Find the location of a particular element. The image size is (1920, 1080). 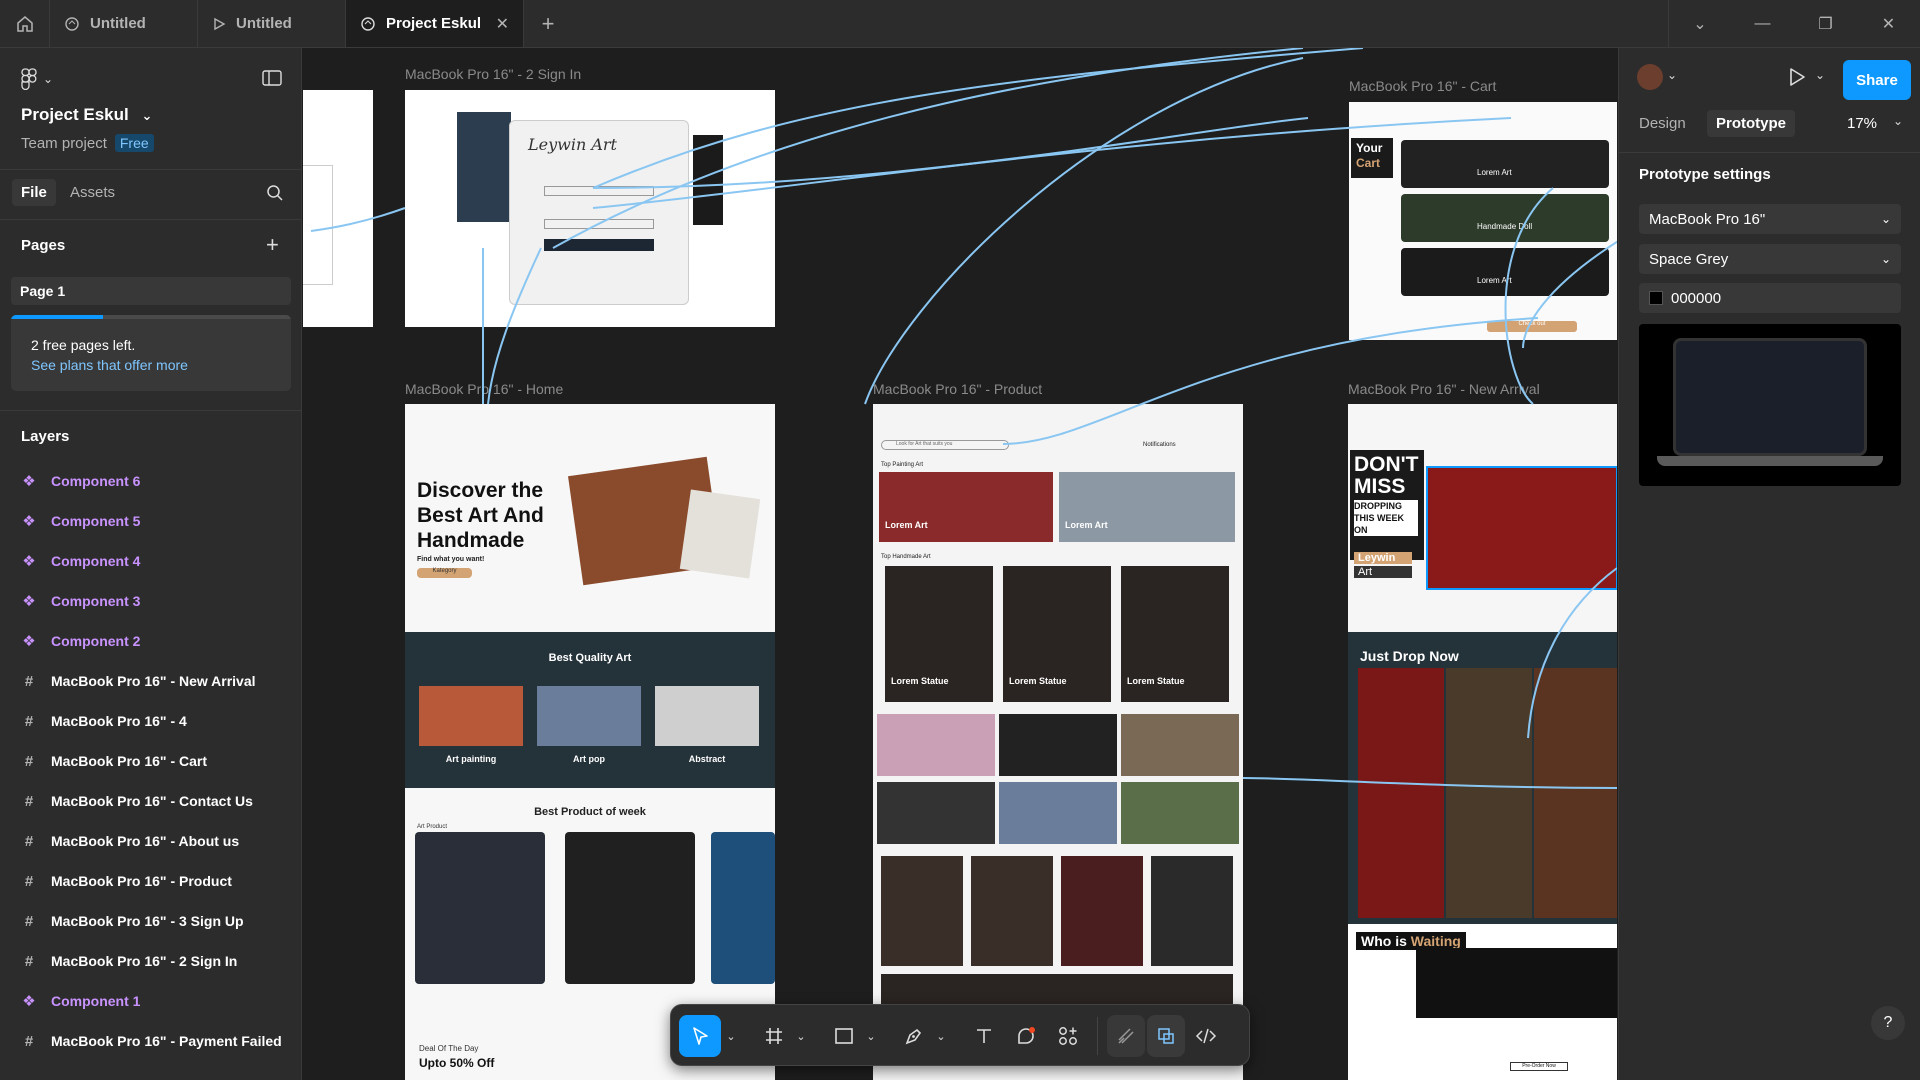

layer-item: # MacBook Pro 16" - 2 Sign In is located at coordinates (161, 961).